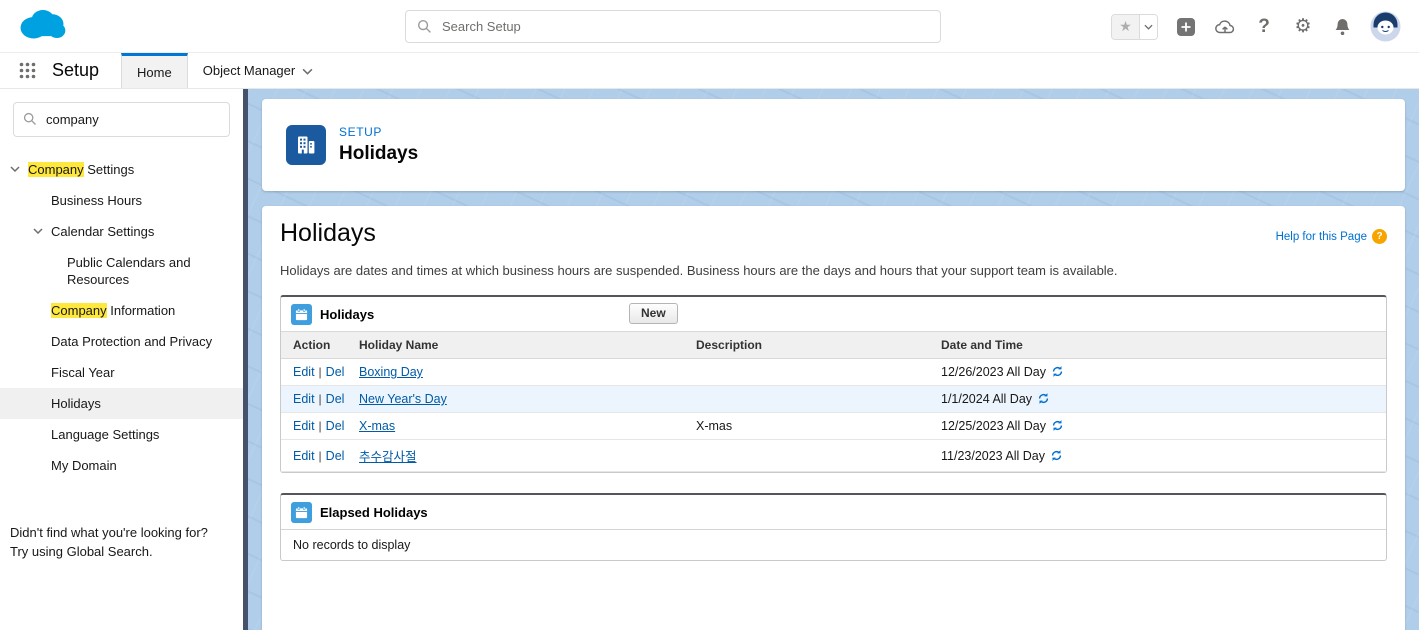  I want to click on table-row: Edit | Del Boxing Day 12/26/2023 All Day, so click(833, 372).